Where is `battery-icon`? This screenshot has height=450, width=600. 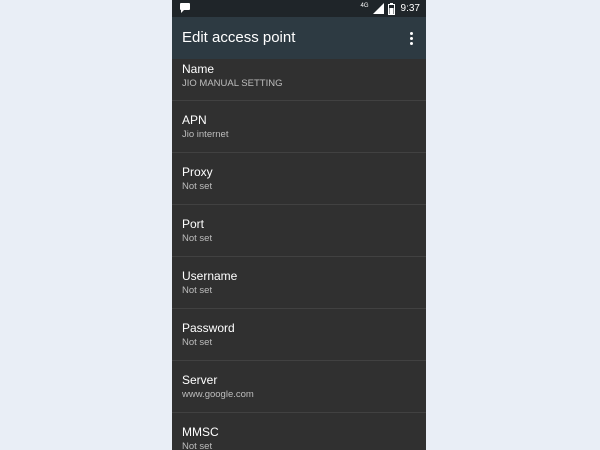 battery-icon is located at coordinates (391, 8).